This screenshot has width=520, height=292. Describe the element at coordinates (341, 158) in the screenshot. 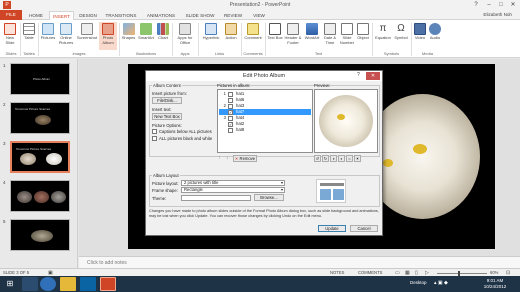

I see `contrast-down-icon: ◐` at that location.